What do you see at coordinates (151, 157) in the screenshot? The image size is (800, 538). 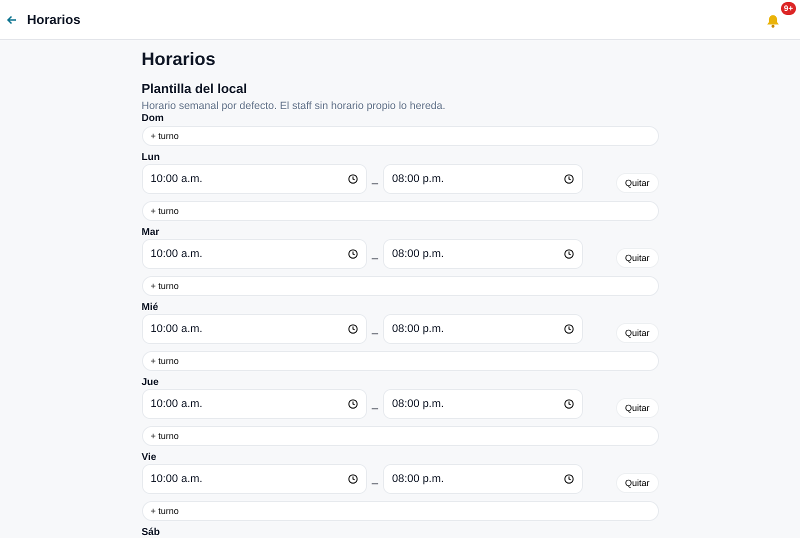 I see `day-label: Lun` at bounding box center [151, 157].